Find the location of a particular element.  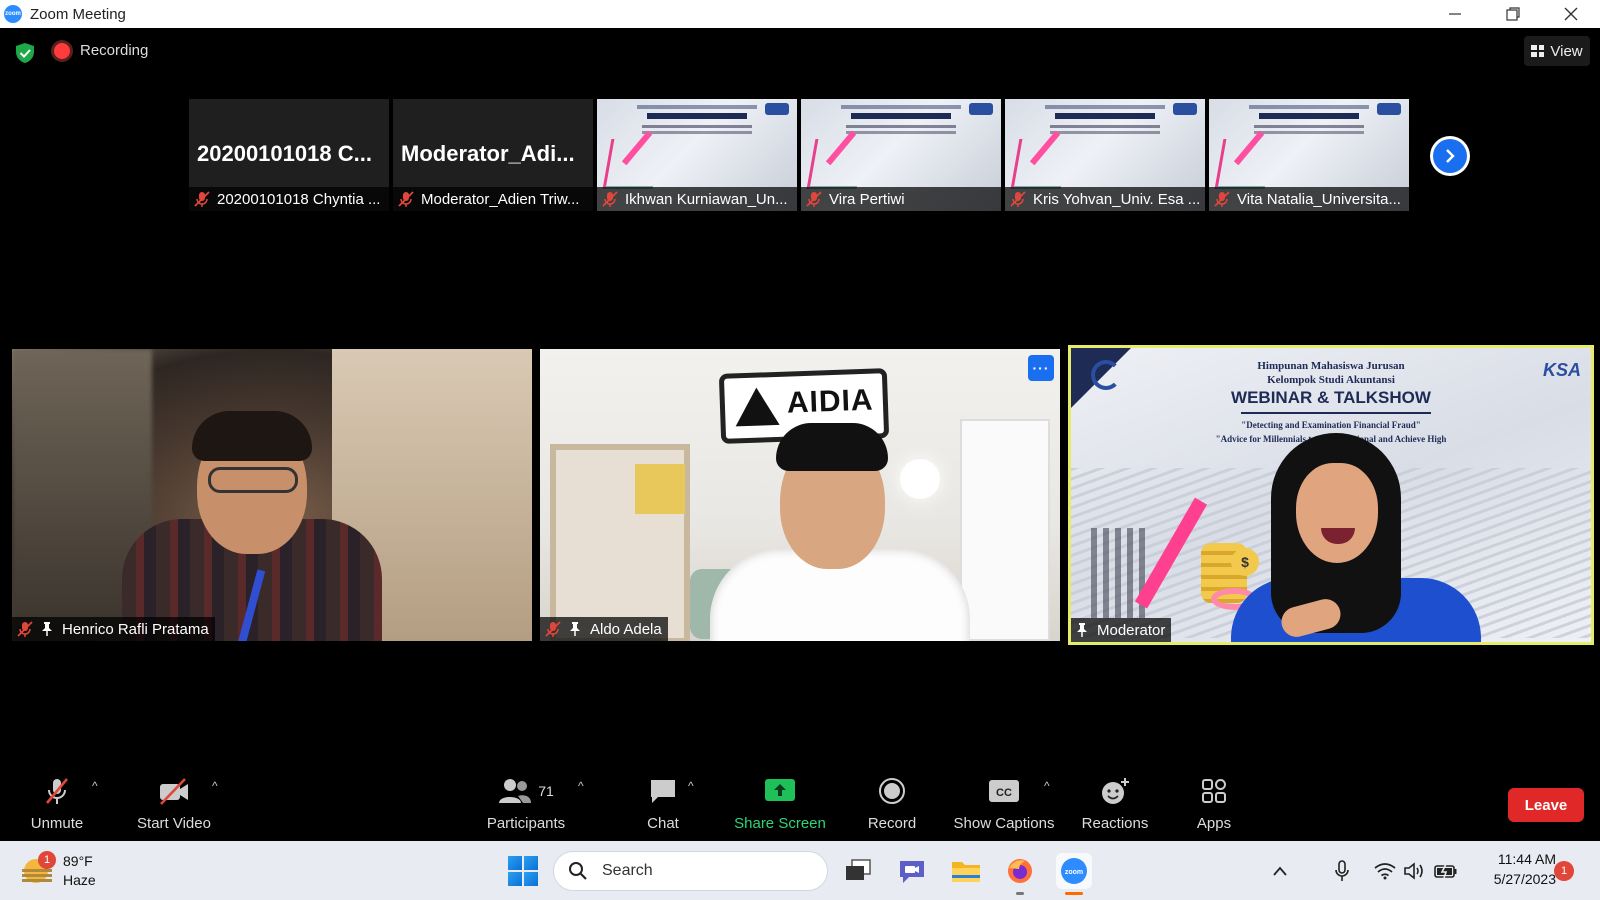

search-placeholder: Search is located at coordinates (627, 870).